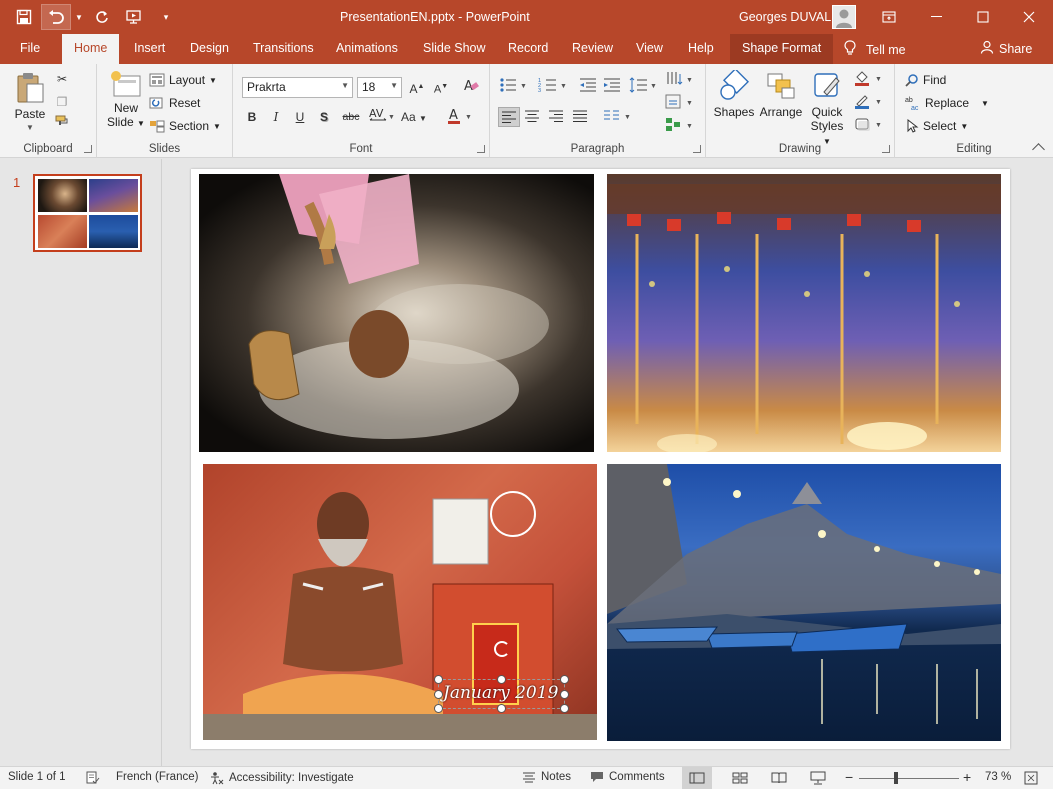  Describe the element at coordinates (471, 87) in the screenshot. I see `clear-formatting-icon: A` at that location.